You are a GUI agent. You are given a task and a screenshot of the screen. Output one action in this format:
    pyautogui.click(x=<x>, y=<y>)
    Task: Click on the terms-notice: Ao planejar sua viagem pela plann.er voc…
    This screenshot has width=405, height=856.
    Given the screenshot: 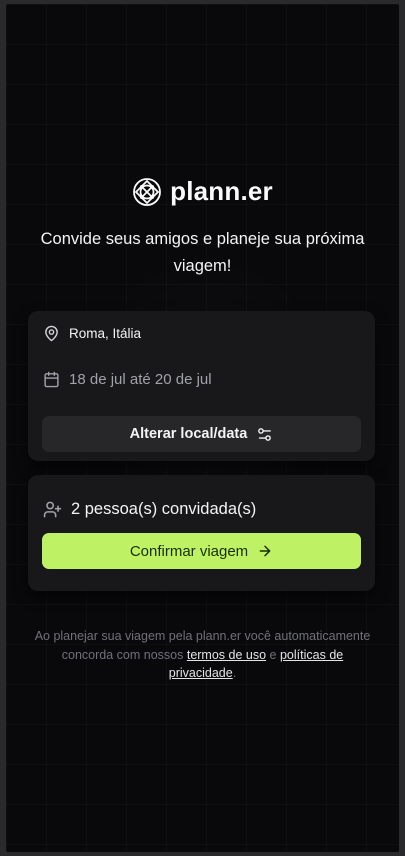 What is the action you would take?
    pyautogui.click(x=202, y=655)
    